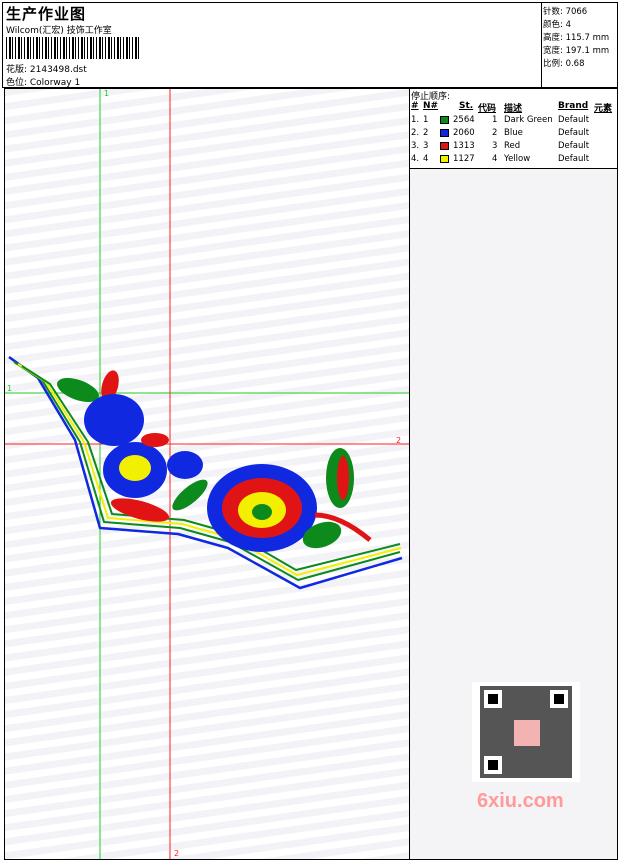 The image size is (620, 861). I want to click on qr-logo, so click(527, 733).